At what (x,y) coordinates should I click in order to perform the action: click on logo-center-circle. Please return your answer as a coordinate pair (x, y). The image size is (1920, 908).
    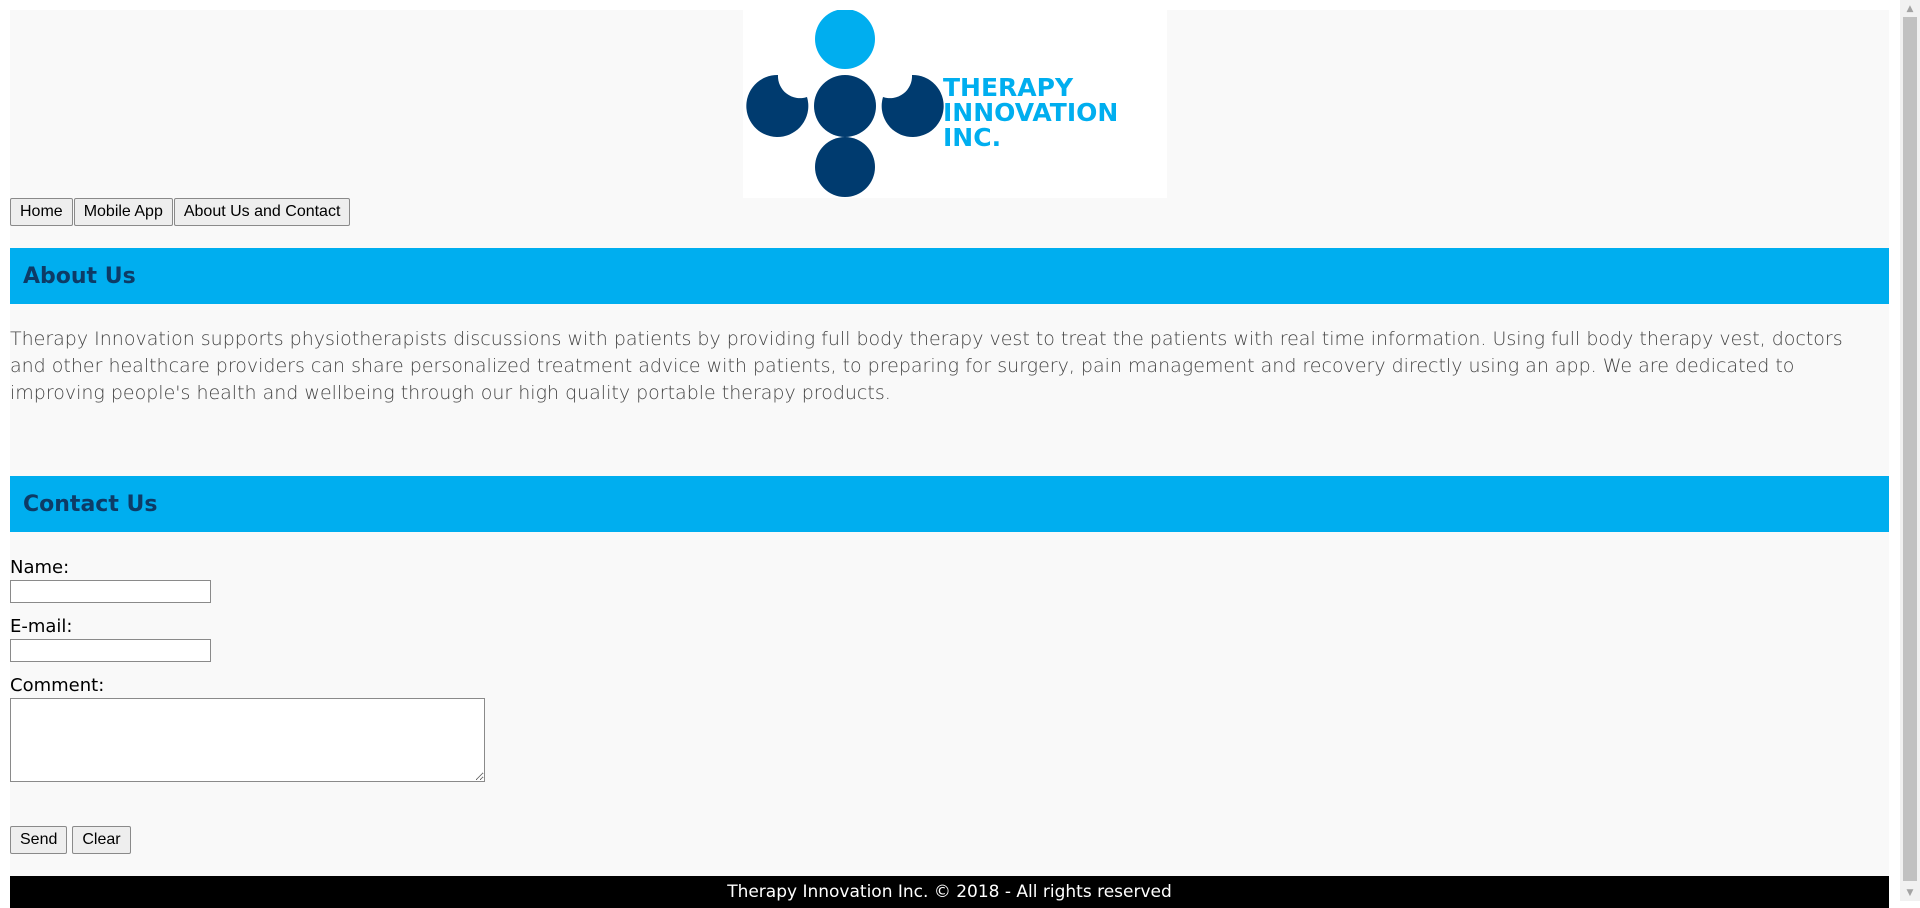
    Looking at the image, I should click on (845, 106).